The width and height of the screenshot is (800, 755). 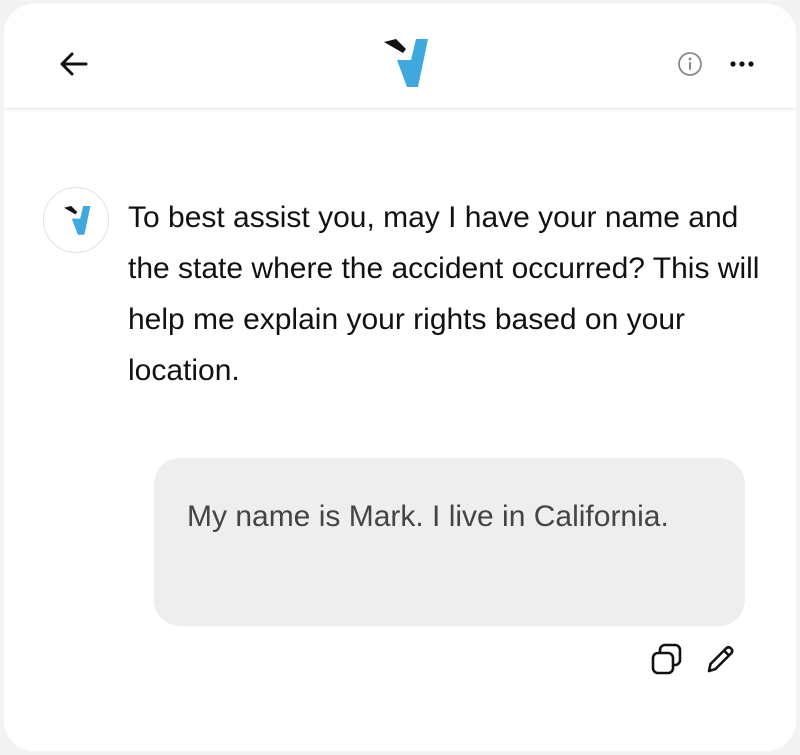 I want to click on copy-icon, so click(x=666, y=659).